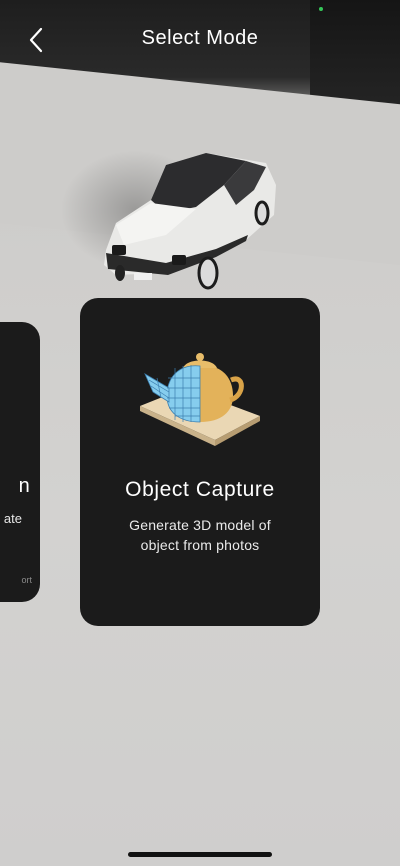  Describe the element at coordinates (200, 399) in the screenshot. I see `teapot-3d-icon` at that location.